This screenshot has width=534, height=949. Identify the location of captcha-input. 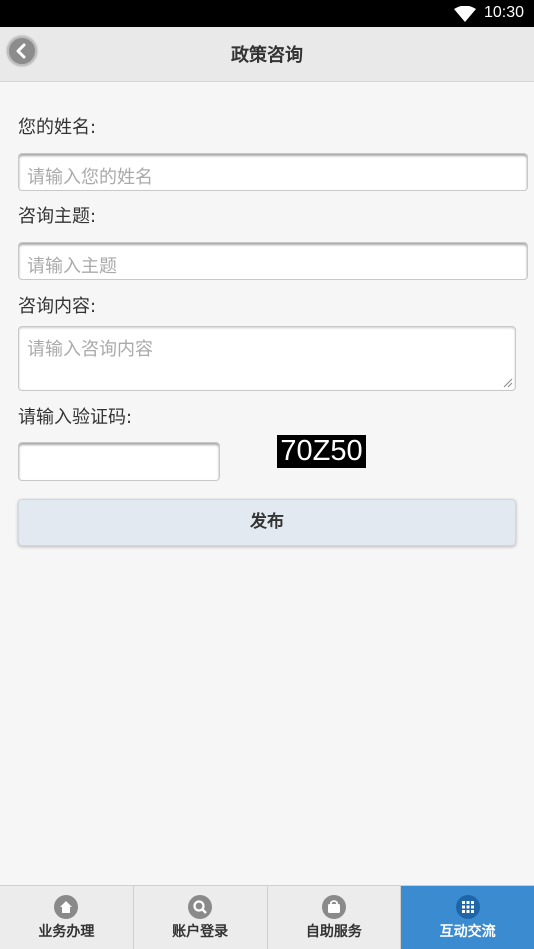
(119, 461).